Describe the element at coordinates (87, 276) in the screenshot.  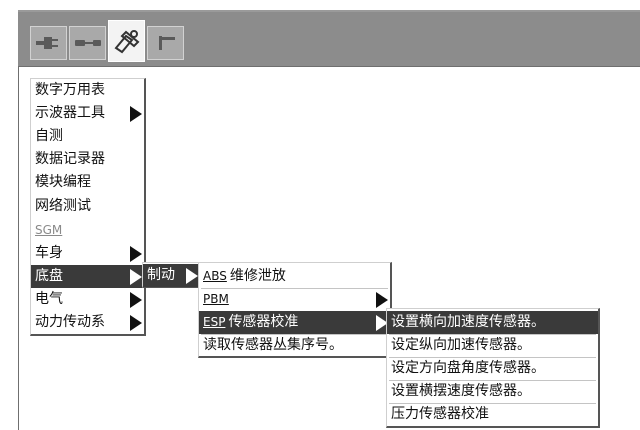
I see `menu-main-item: 底盘` at that location.